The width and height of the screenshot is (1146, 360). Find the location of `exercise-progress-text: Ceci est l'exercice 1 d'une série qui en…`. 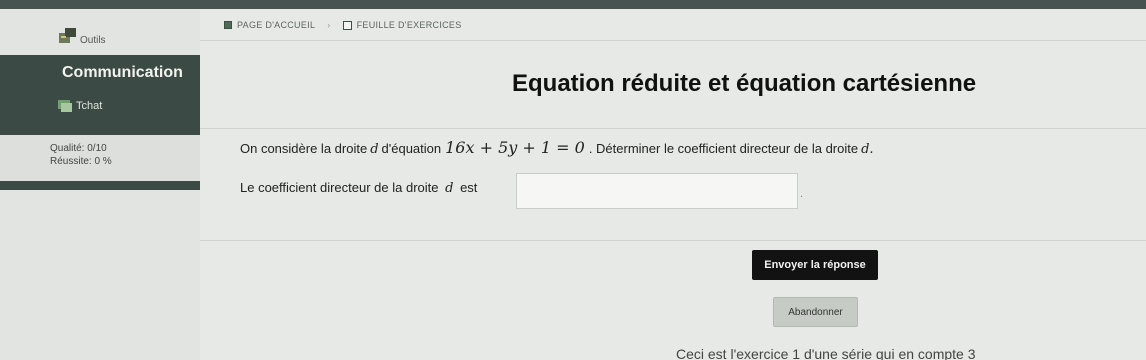

exercise-progress-text: Ceci est l'exercice 1 d'une série qui en… is located at coordinates (826, 353).